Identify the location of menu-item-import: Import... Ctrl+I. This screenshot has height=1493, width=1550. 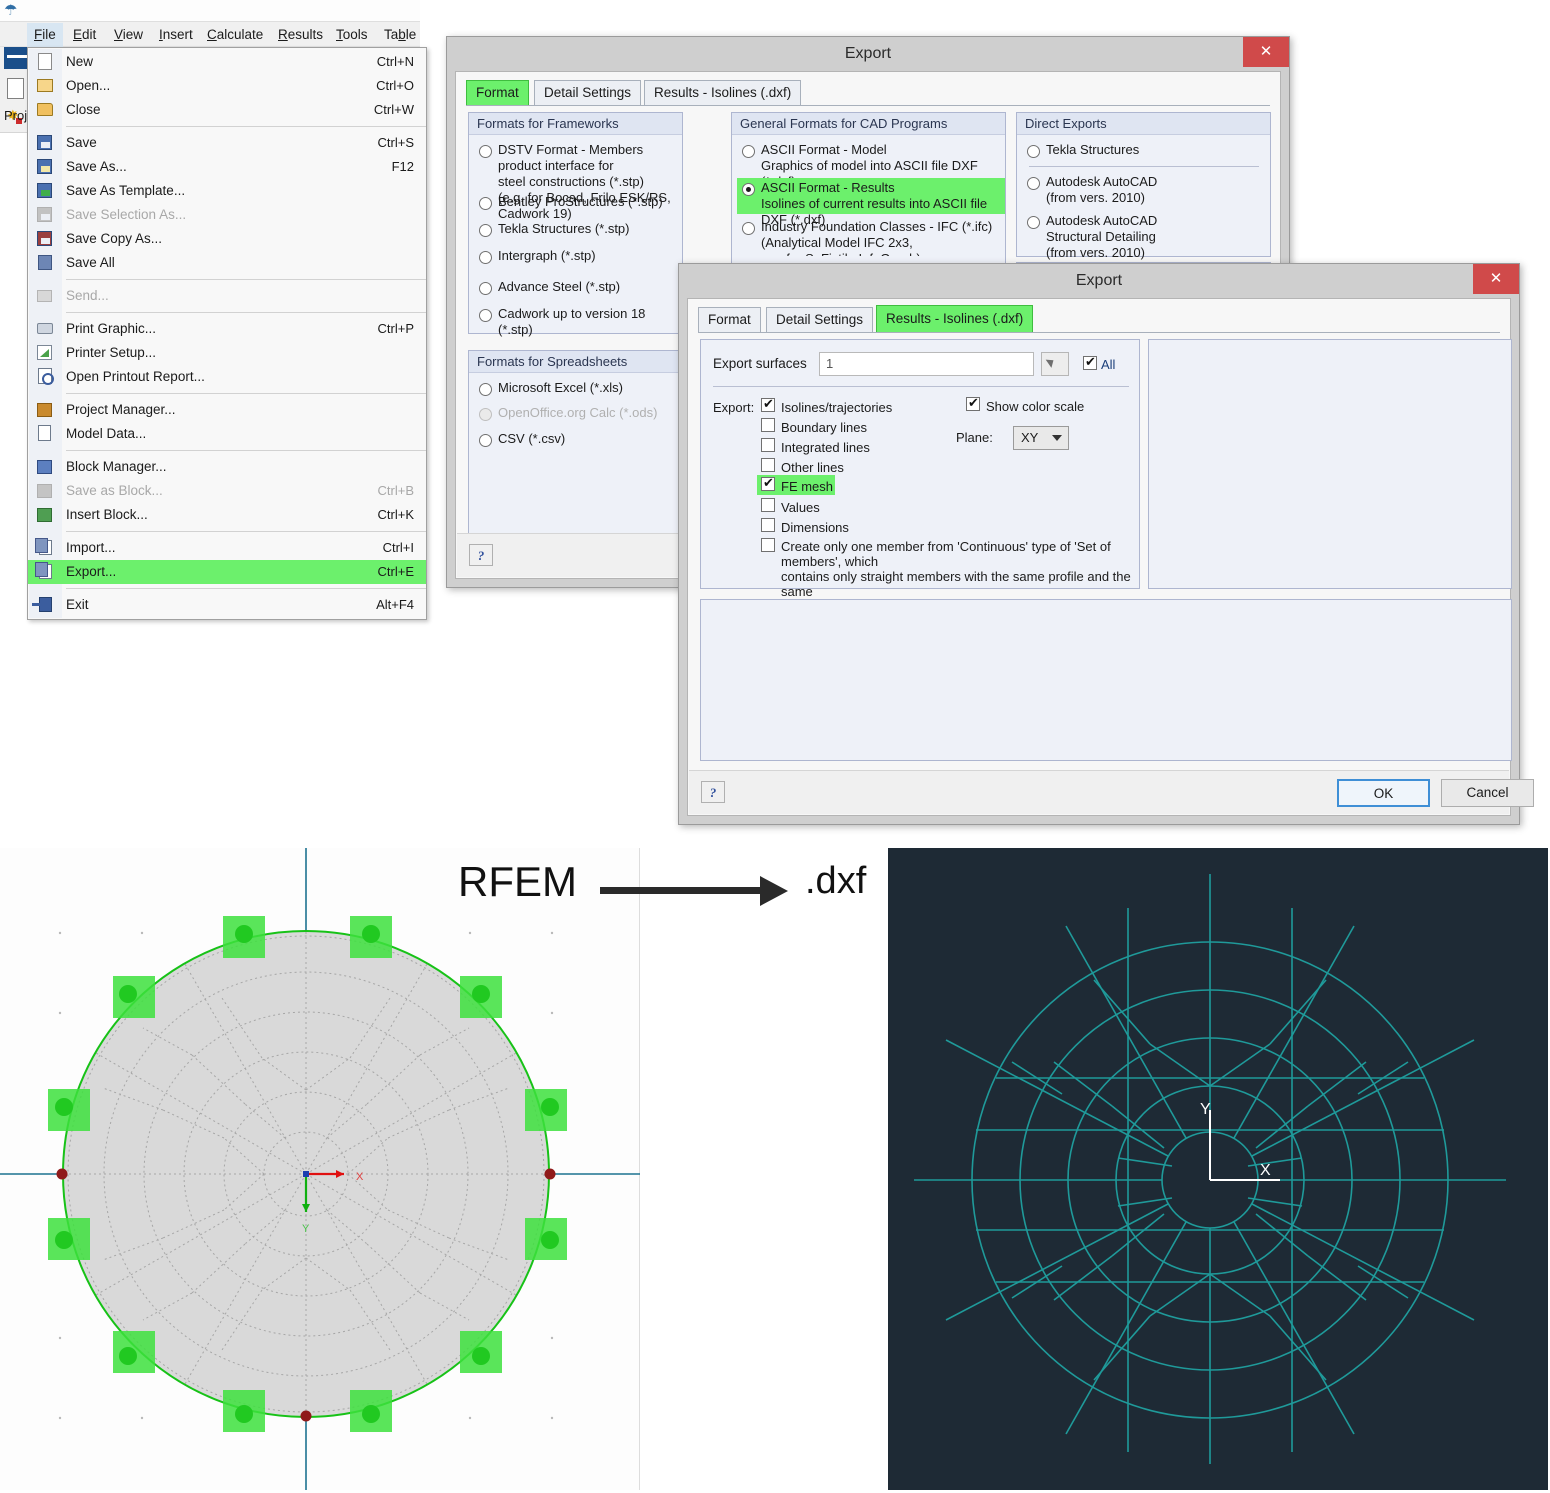
(227, 548).